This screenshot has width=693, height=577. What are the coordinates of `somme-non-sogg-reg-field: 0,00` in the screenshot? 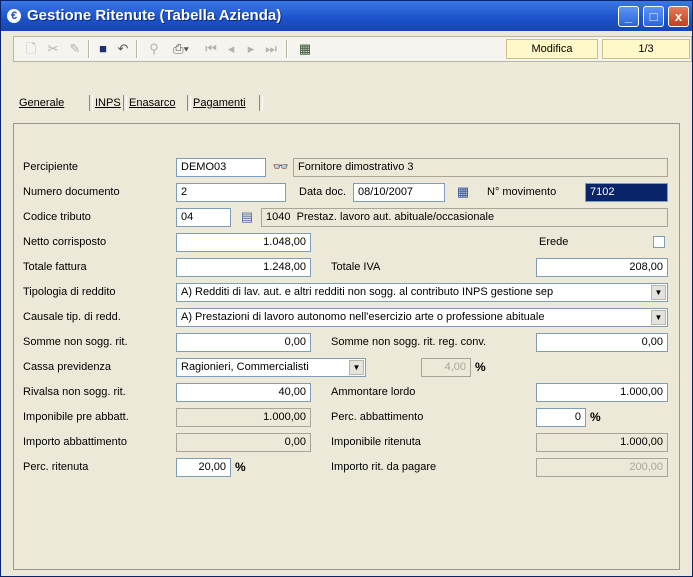 It's located at (602, 342).